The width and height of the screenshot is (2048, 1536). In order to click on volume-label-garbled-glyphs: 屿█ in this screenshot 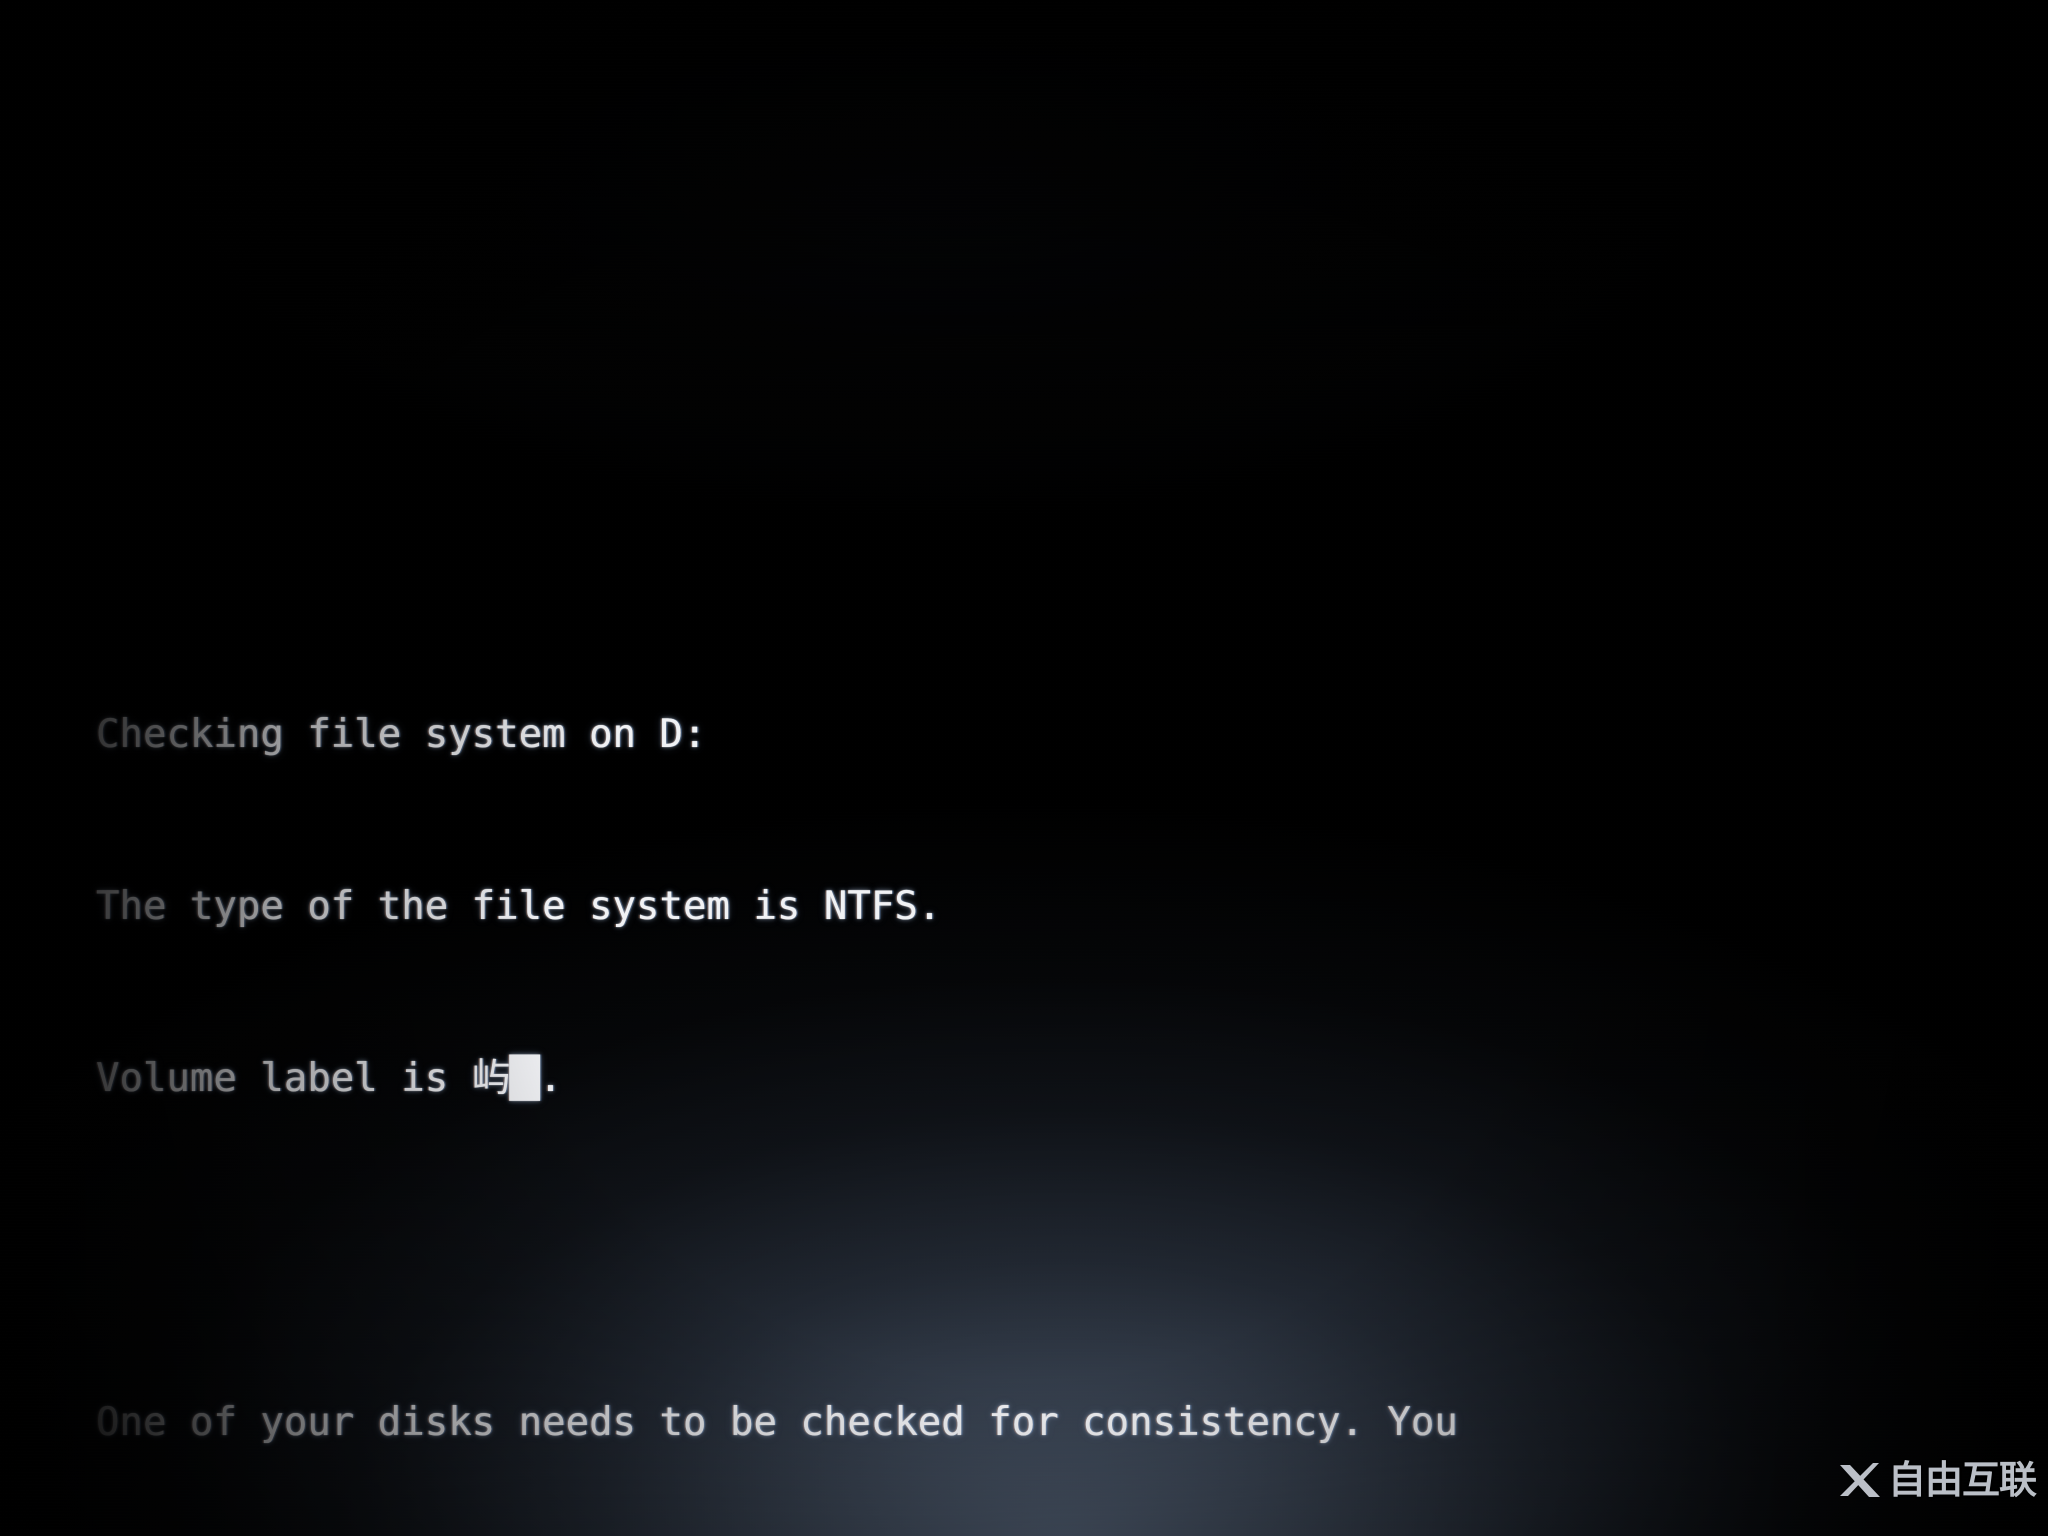, I will do `click(505, 1078)`.